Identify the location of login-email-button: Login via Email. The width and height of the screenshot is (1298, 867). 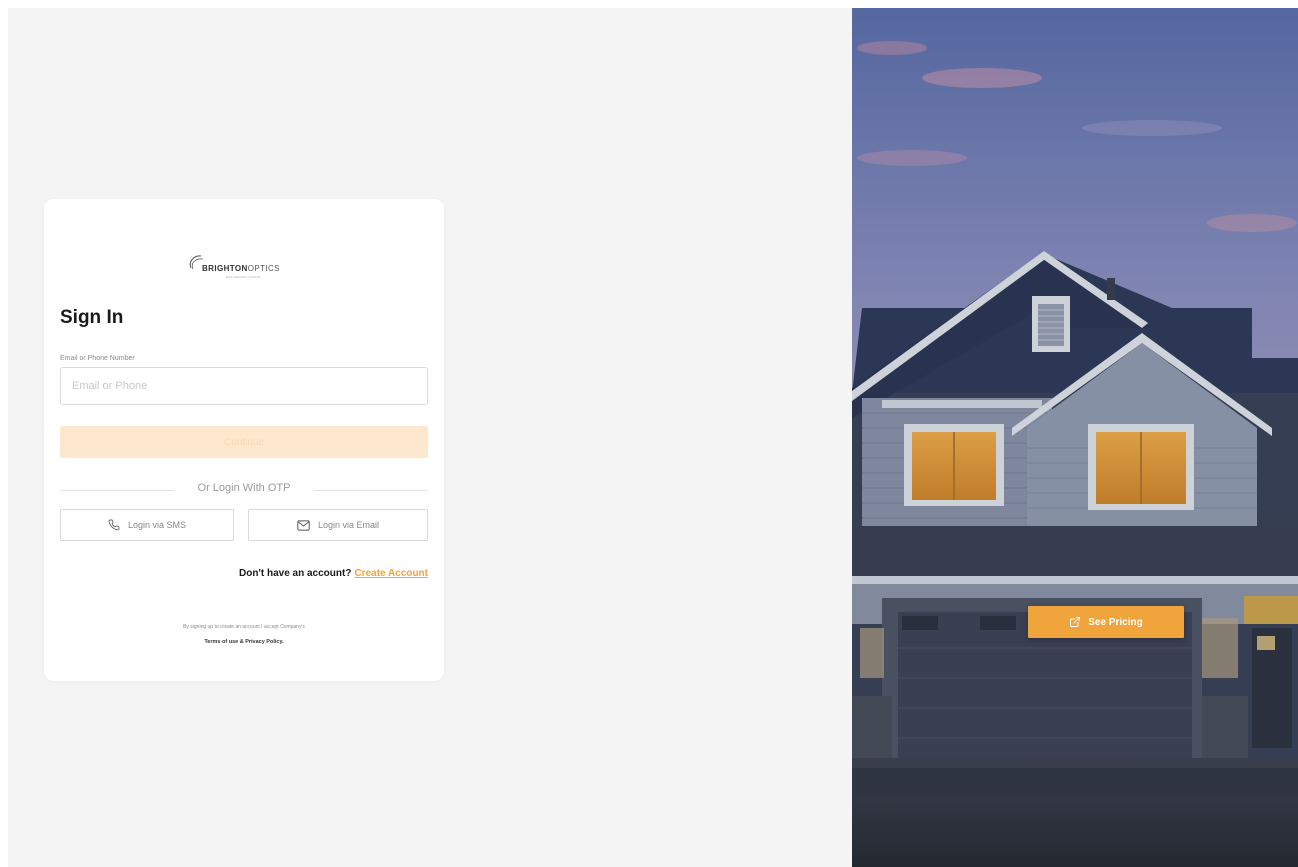
(338, 525).